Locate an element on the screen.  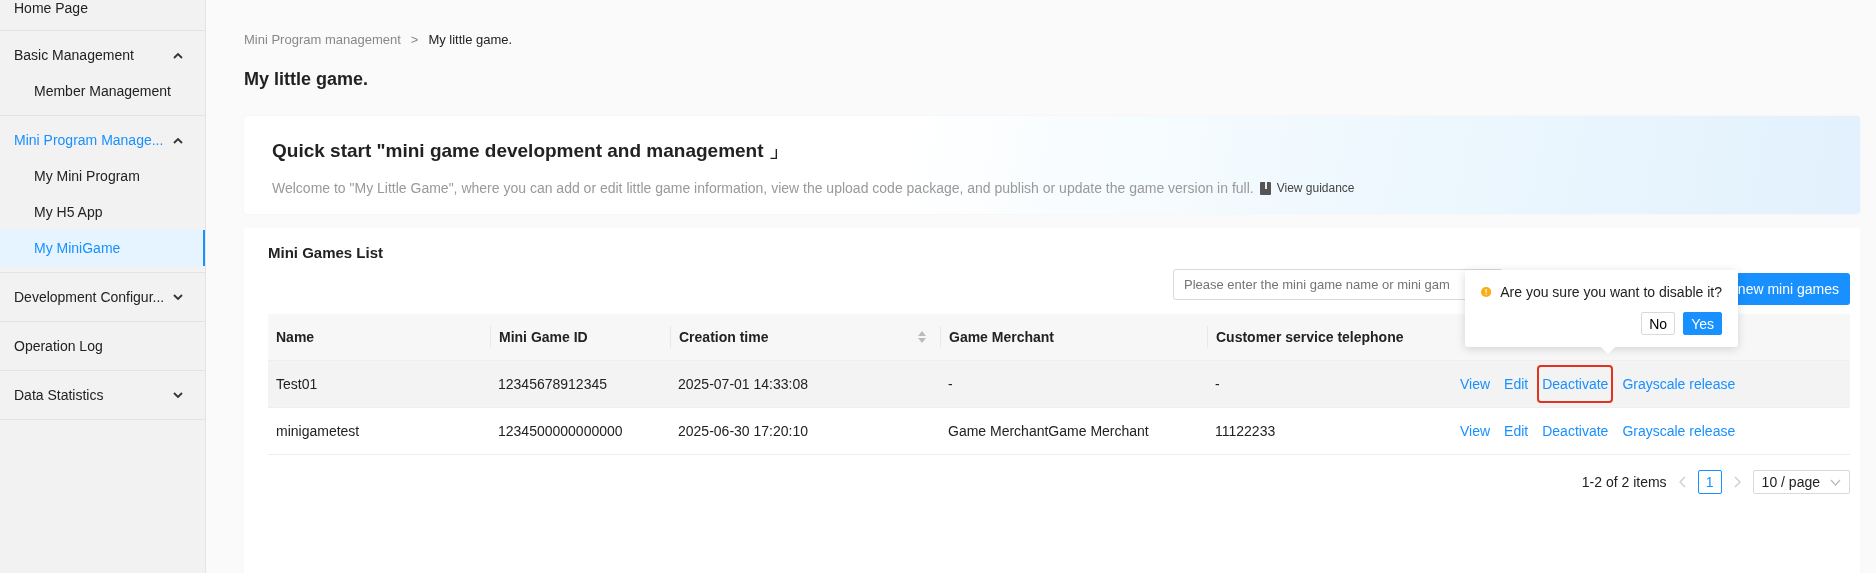
table-cell-text: minigametest is located at coordinates (318, 431).